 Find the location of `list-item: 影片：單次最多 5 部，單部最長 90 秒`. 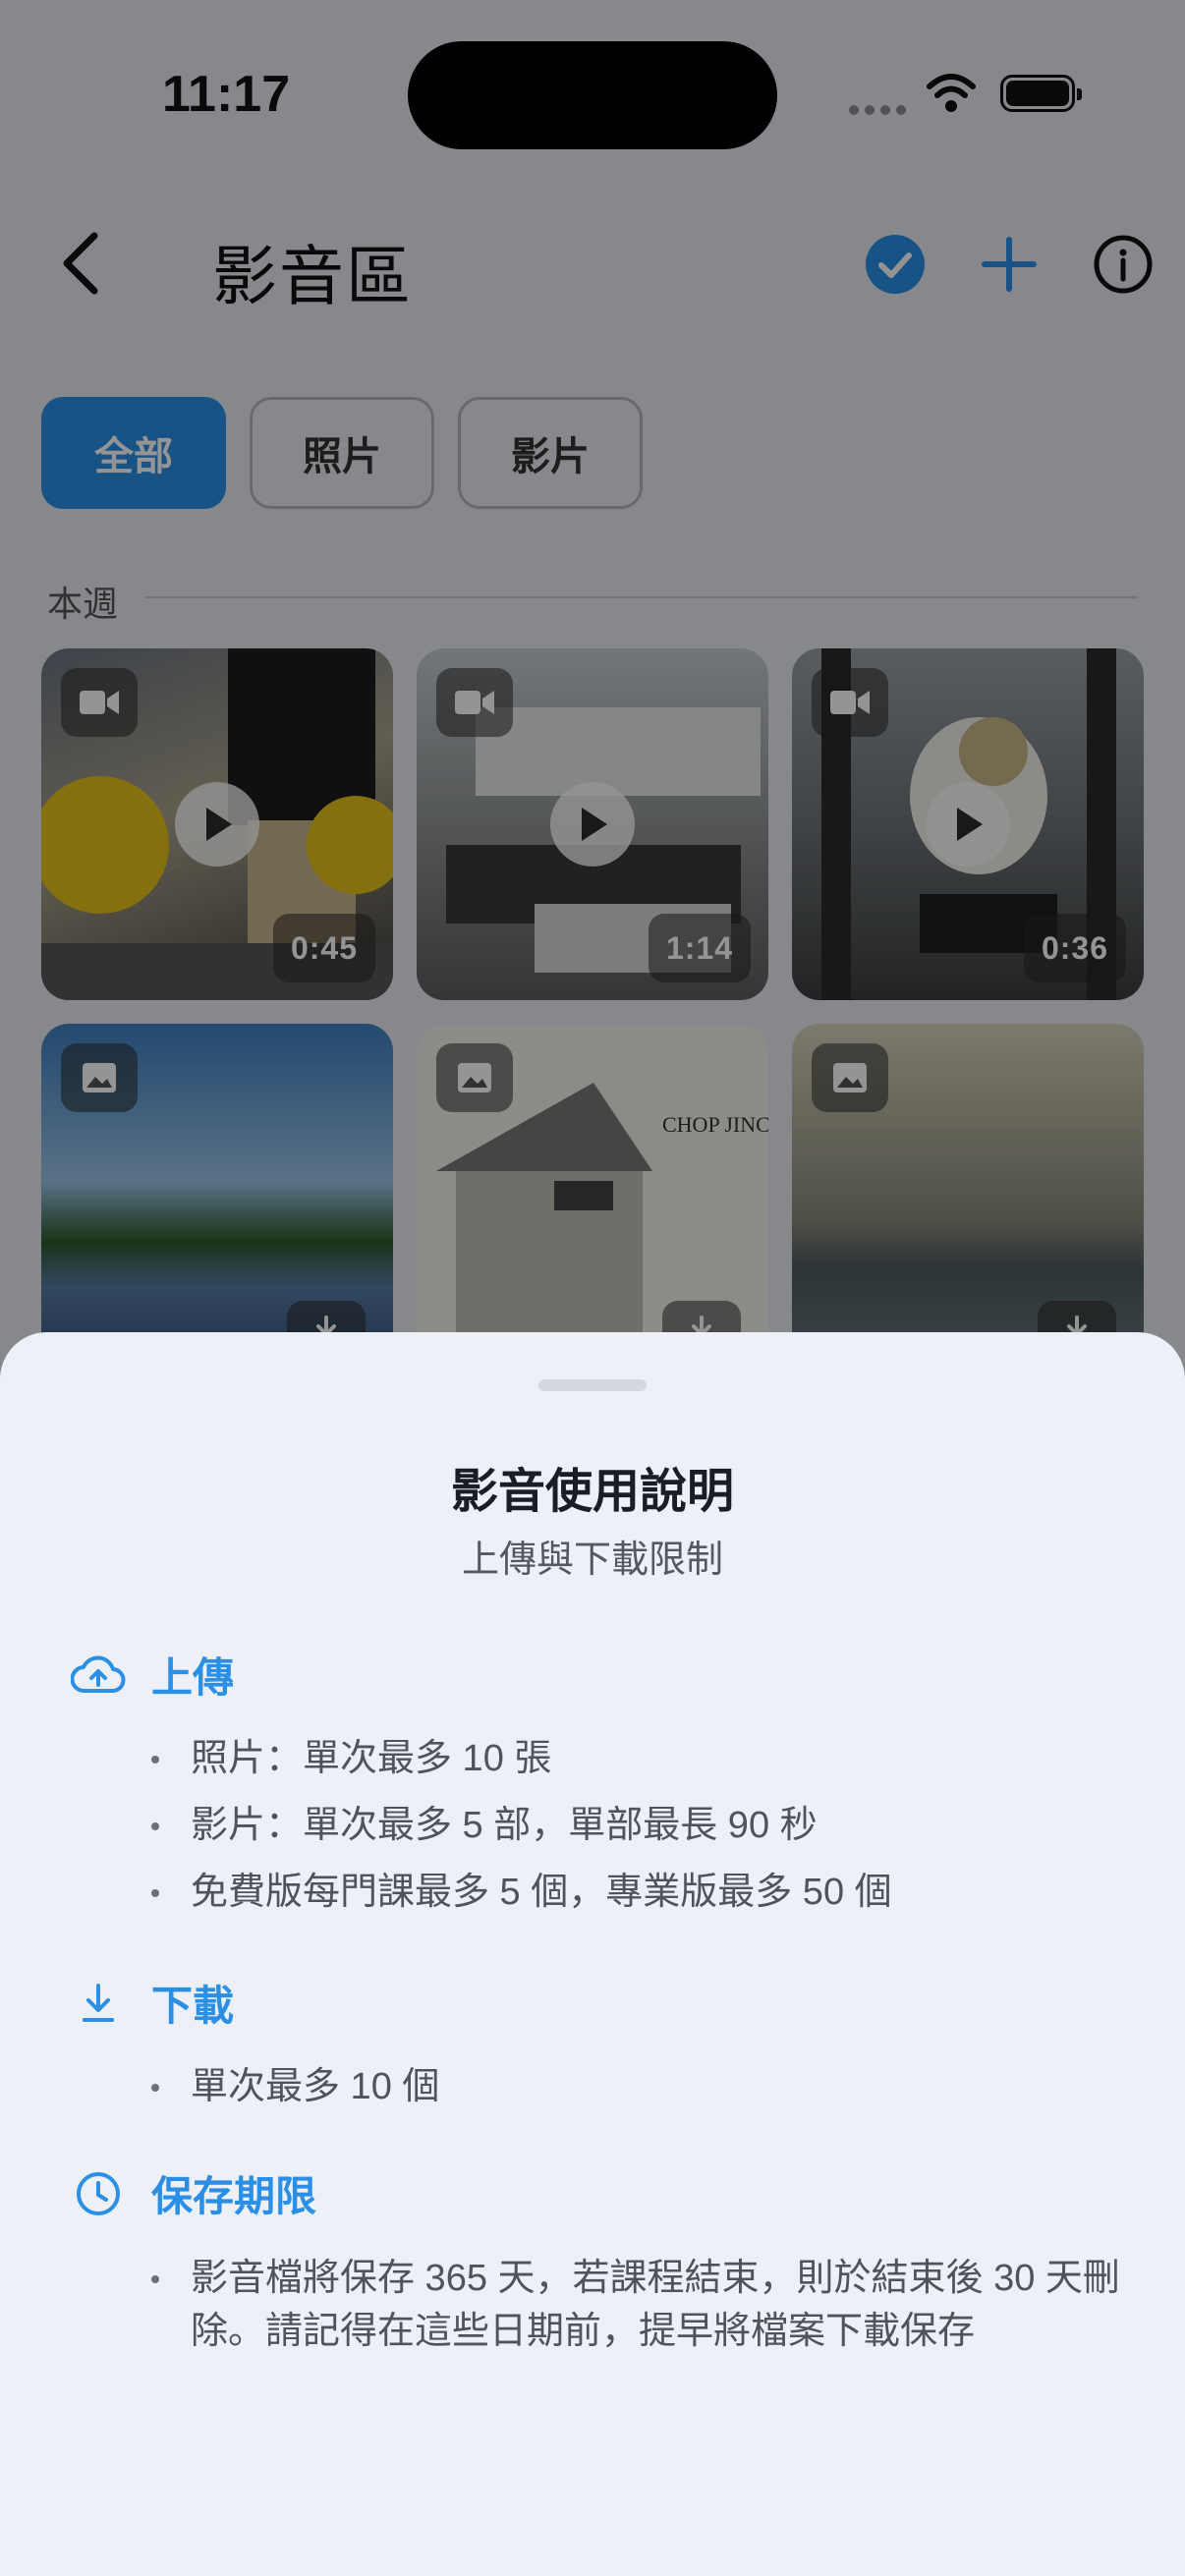

list-item: 影片：單次最多 5 部，單部最長 90 秒 is located at coordinates (639, 1825).